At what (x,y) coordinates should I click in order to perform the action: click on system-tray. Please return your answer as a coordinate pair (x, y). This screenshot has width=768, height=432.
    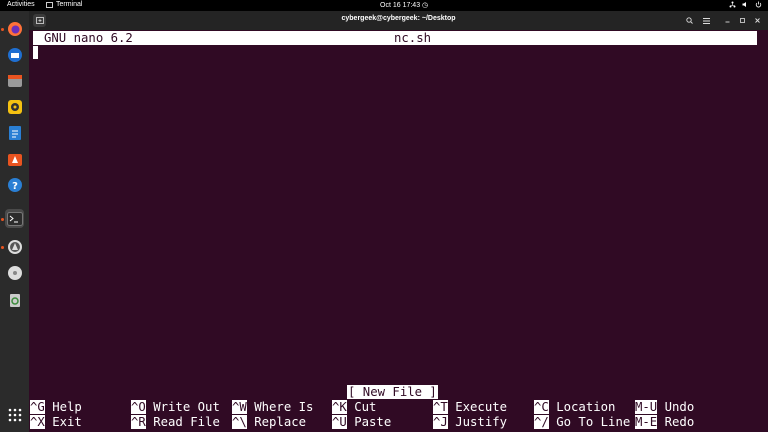
    Looking at the image, I should click on (745, 4).